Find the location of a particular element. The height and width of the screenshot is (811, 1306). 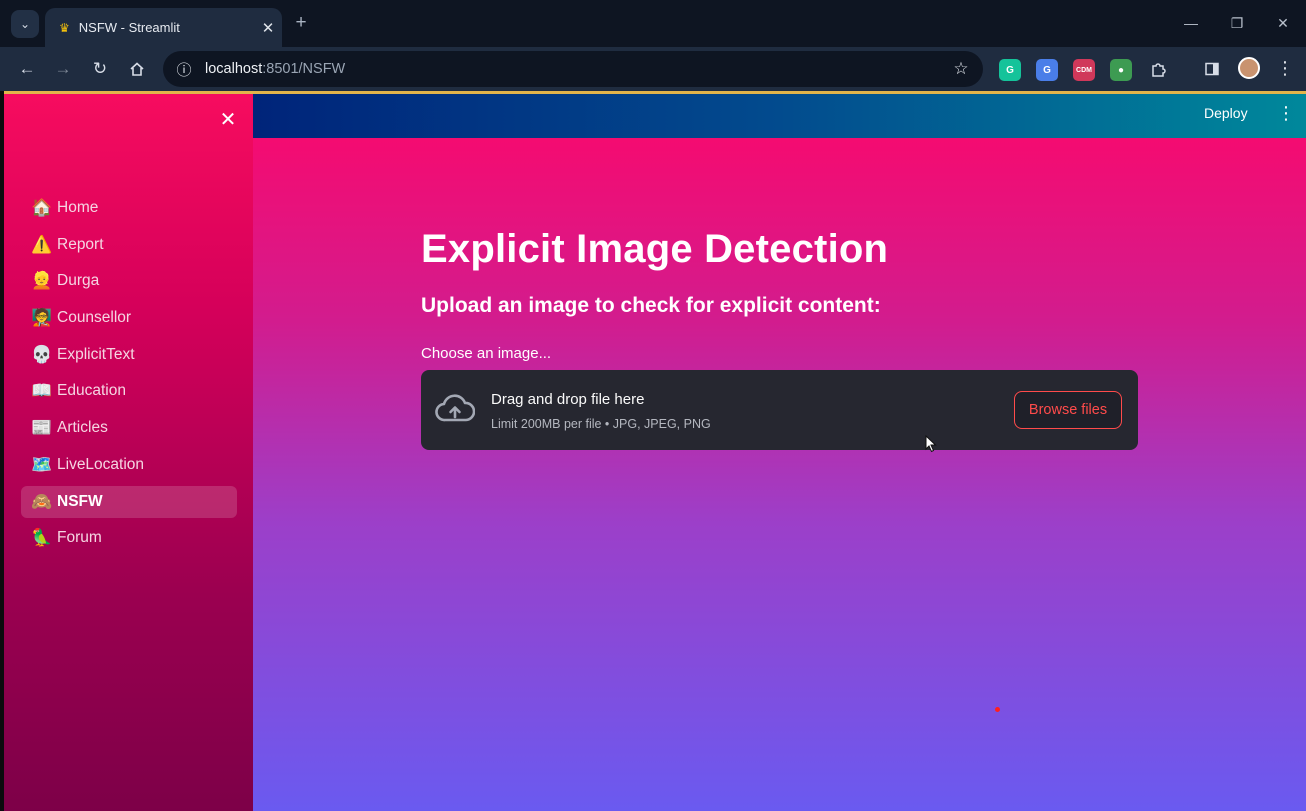

dropzone-limit-text: Limit 200MB per file • JPG, JPEG, PNG is located at coordinates (601, 424).